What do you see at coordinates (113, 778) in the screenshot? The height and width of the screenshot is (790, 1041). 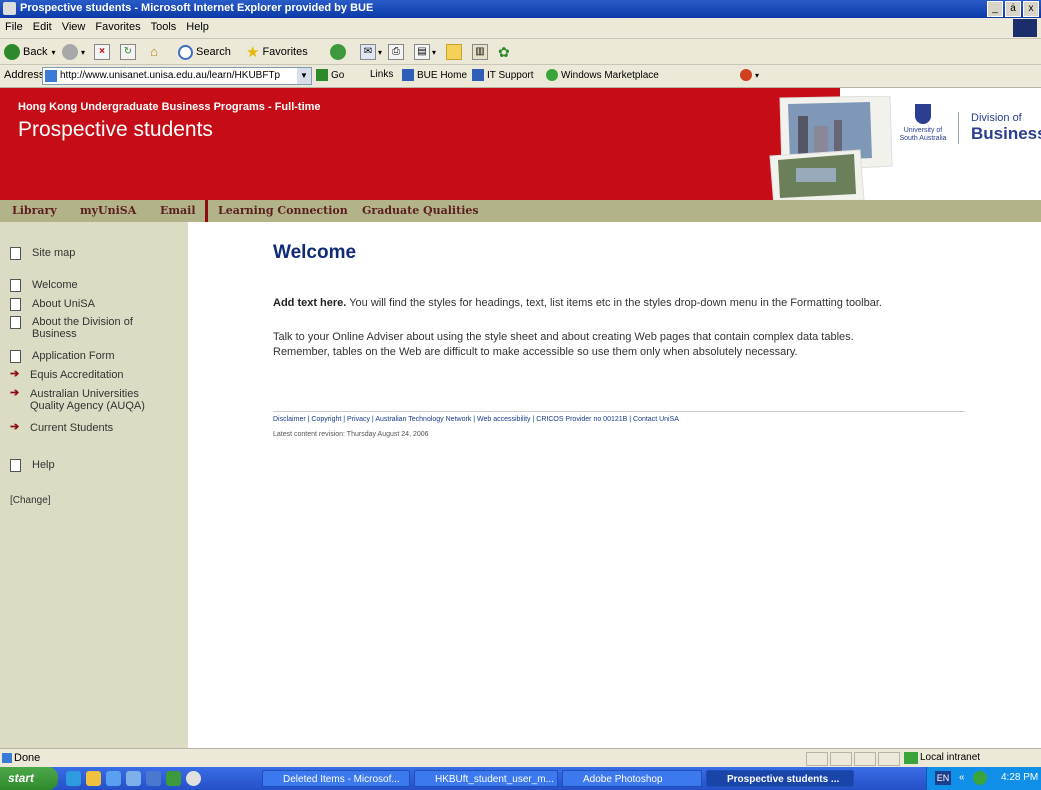 I see `quicklaunch-ie2-icon` at bounding box center [113, 778].